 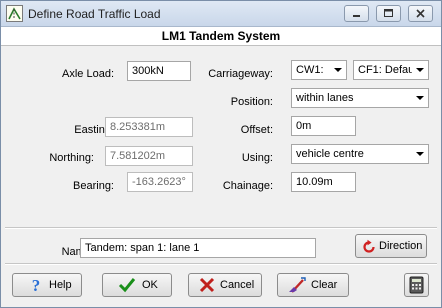 I want to click on minimize-button, so click(x=356, y=13).